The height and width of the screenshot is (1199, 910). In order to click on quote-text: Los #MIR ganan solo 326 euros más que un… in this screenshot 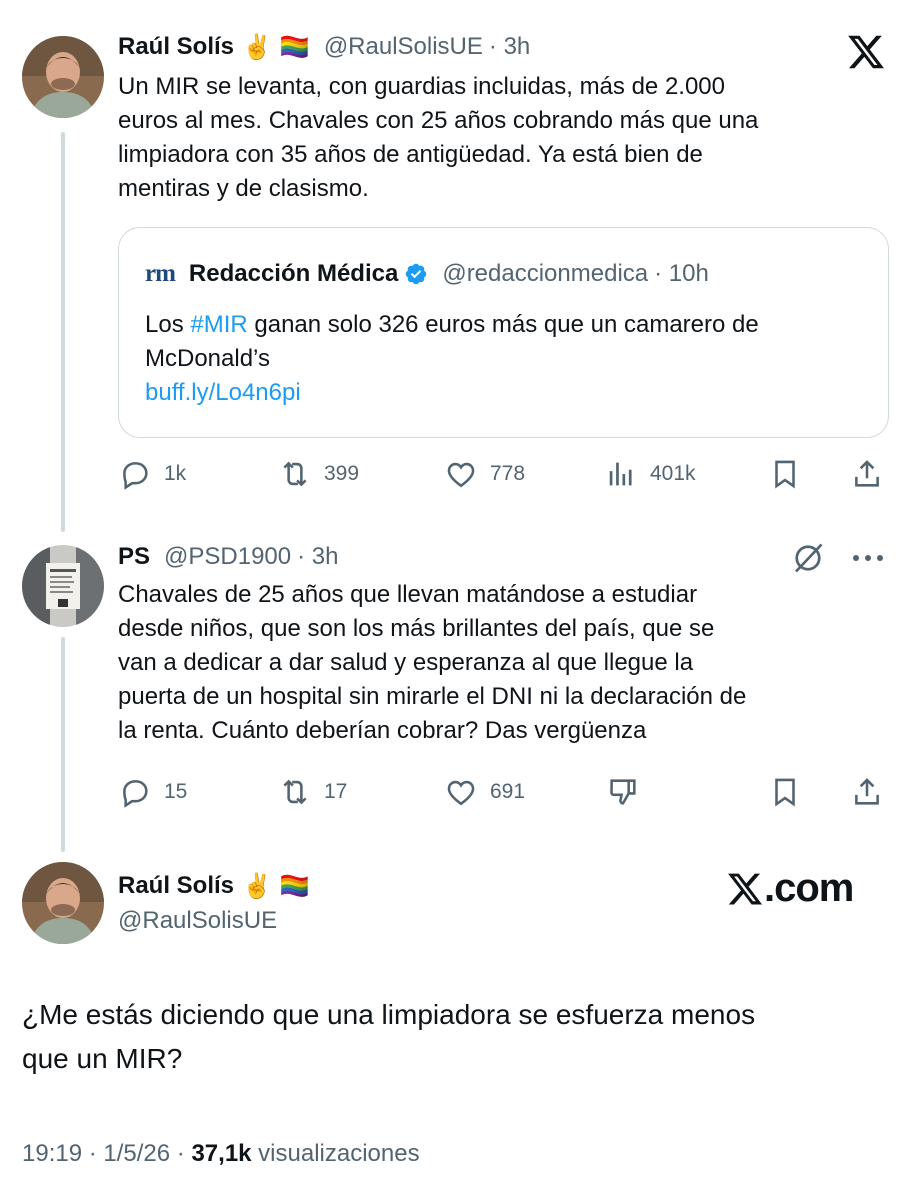, I will do `click(452, 359)`.